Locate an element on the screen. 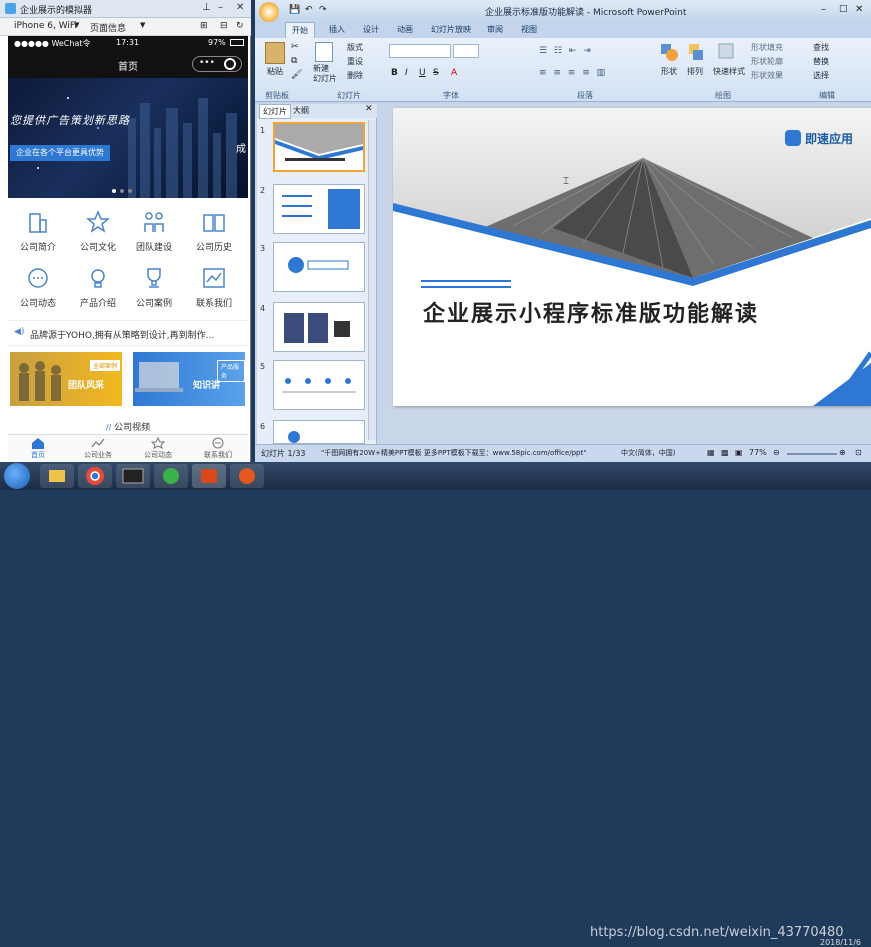  underline-icon: U is located at coordinates (422, 73).